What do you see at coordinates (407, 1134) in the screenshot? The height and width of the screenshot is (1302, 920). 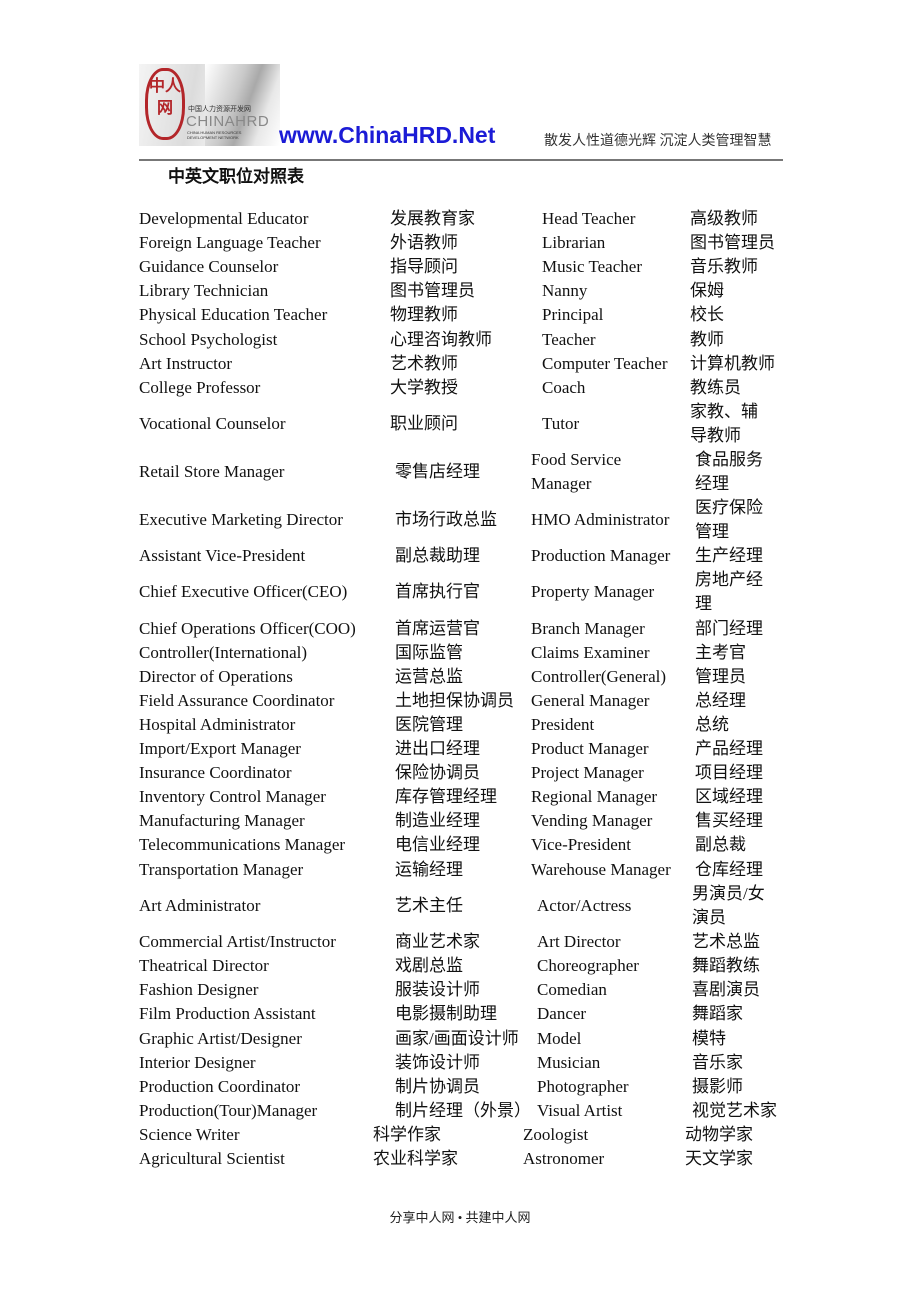 I see `cell-chinese-title: 科学作家` at bounding box center [407, 1134].